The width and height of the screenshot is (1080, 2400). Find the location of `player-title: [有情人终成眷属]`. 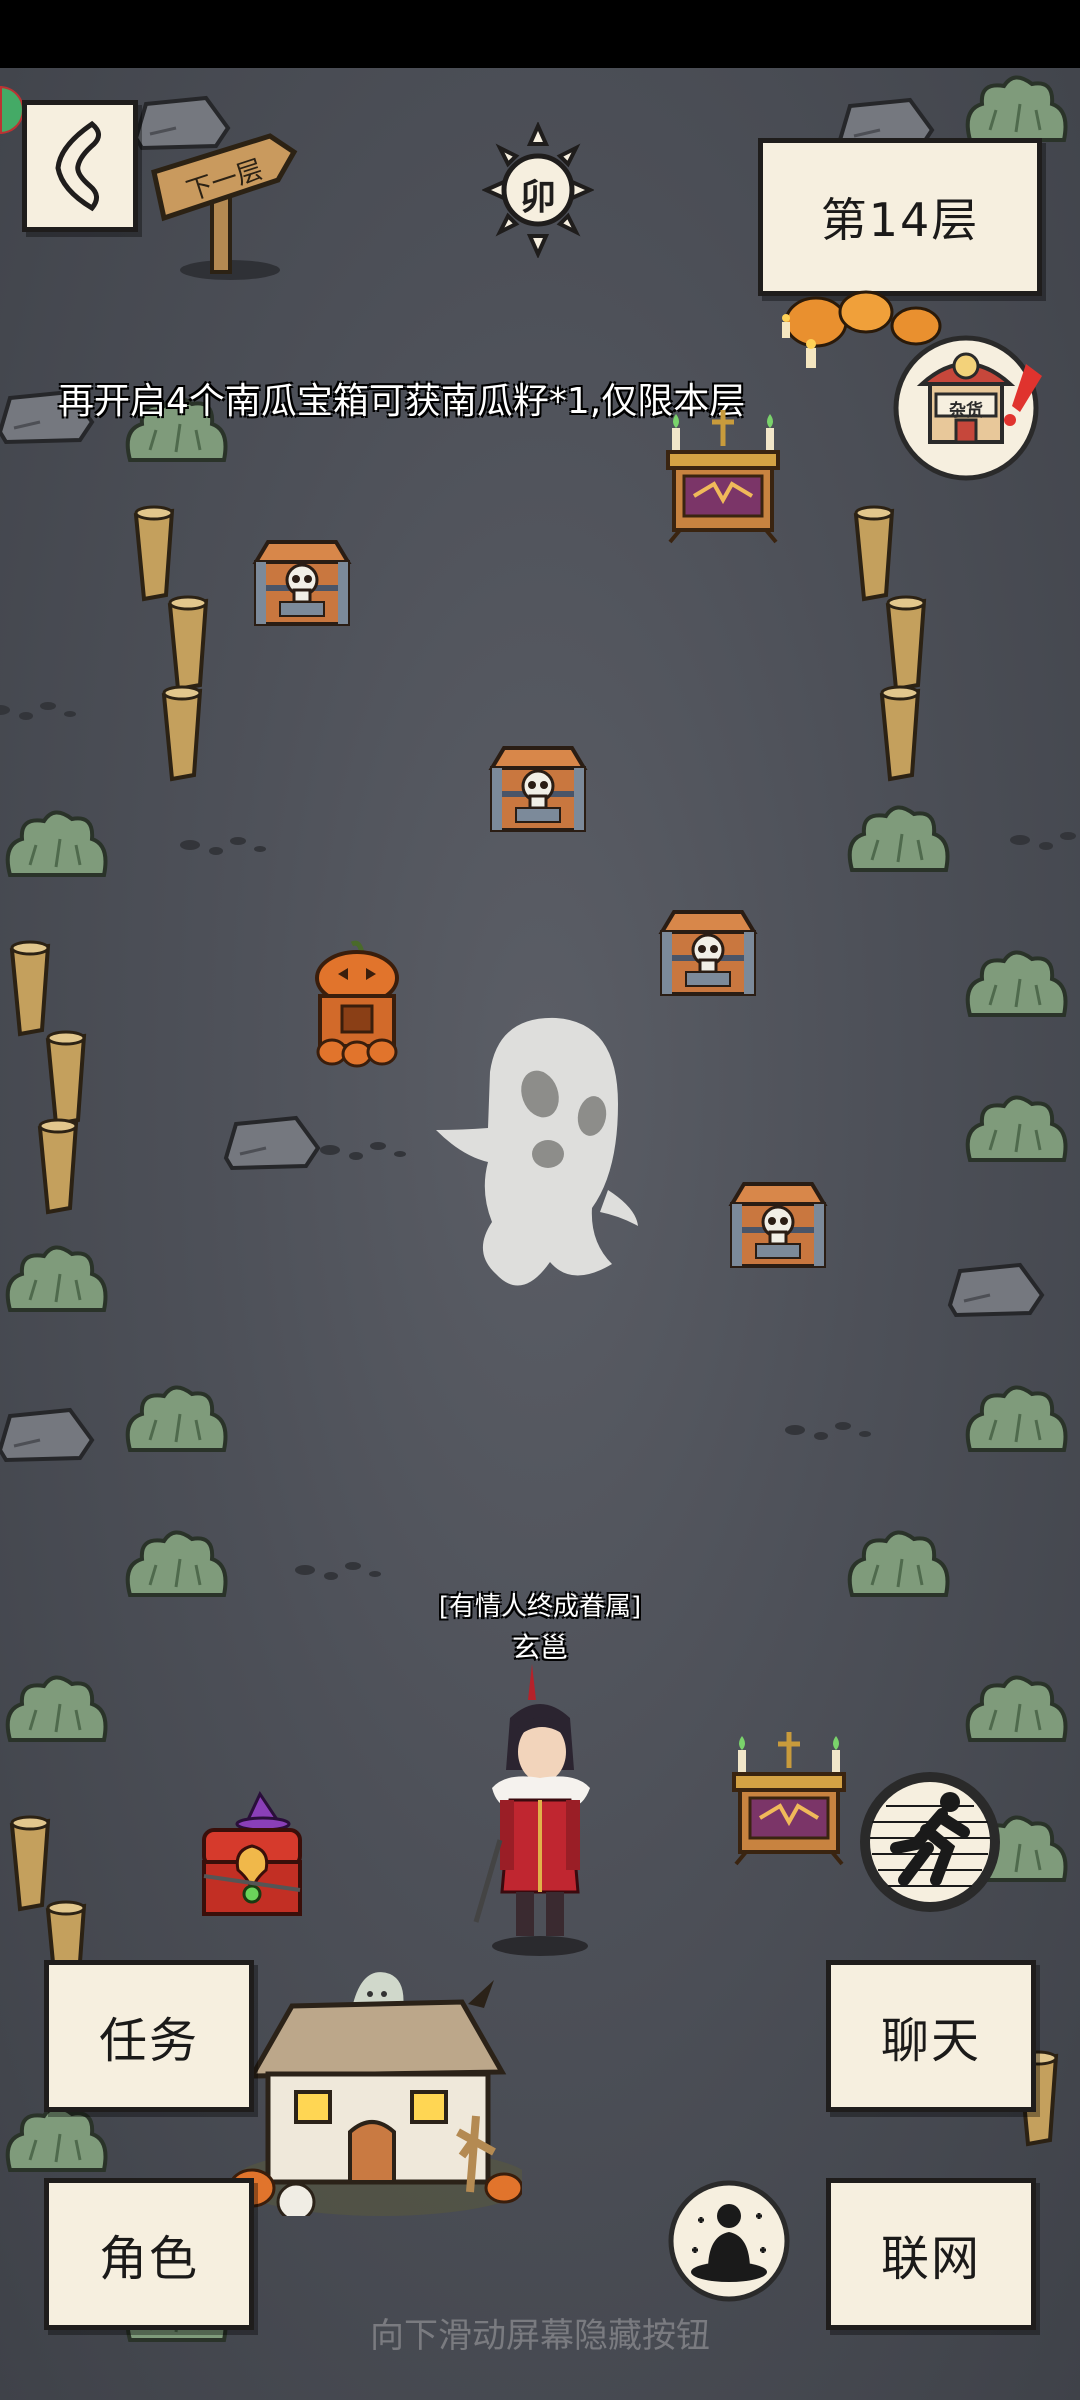

player-title: [有情人终成眷属] is located at coordinates (540, 1607).